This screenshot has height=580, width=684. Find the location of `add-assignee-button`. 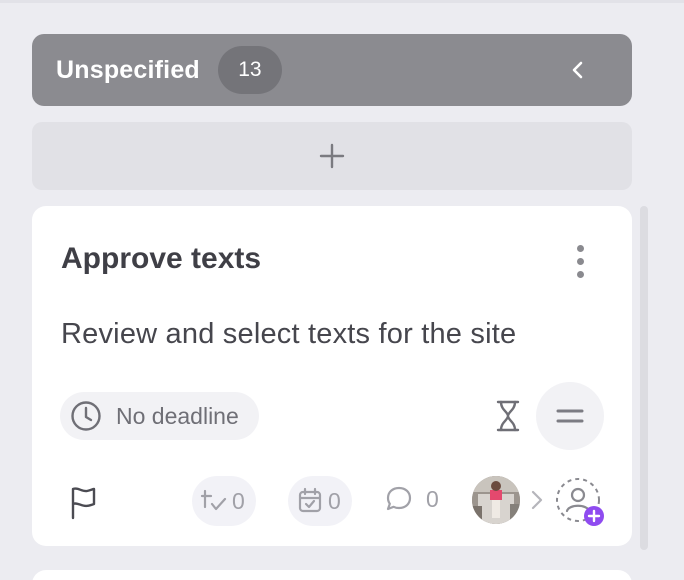

add-assignee-button is located at coordinates (580, 502).